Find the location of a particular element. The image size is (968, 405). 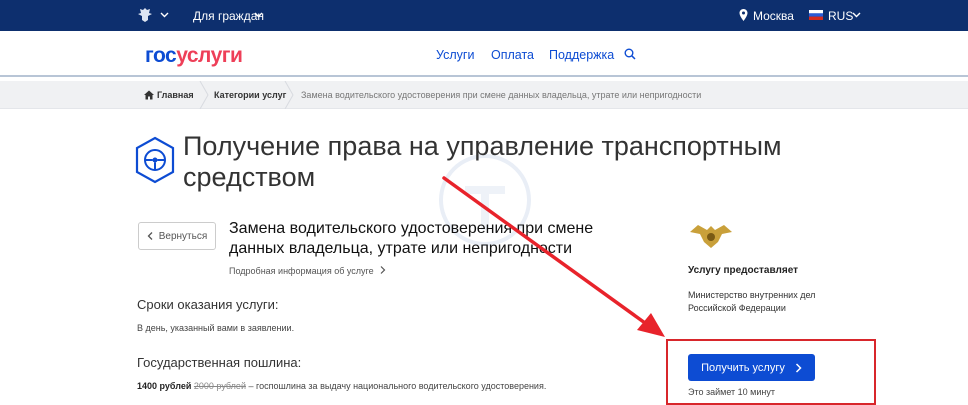

chevron-left-icon is located at coordinates (150, 236).